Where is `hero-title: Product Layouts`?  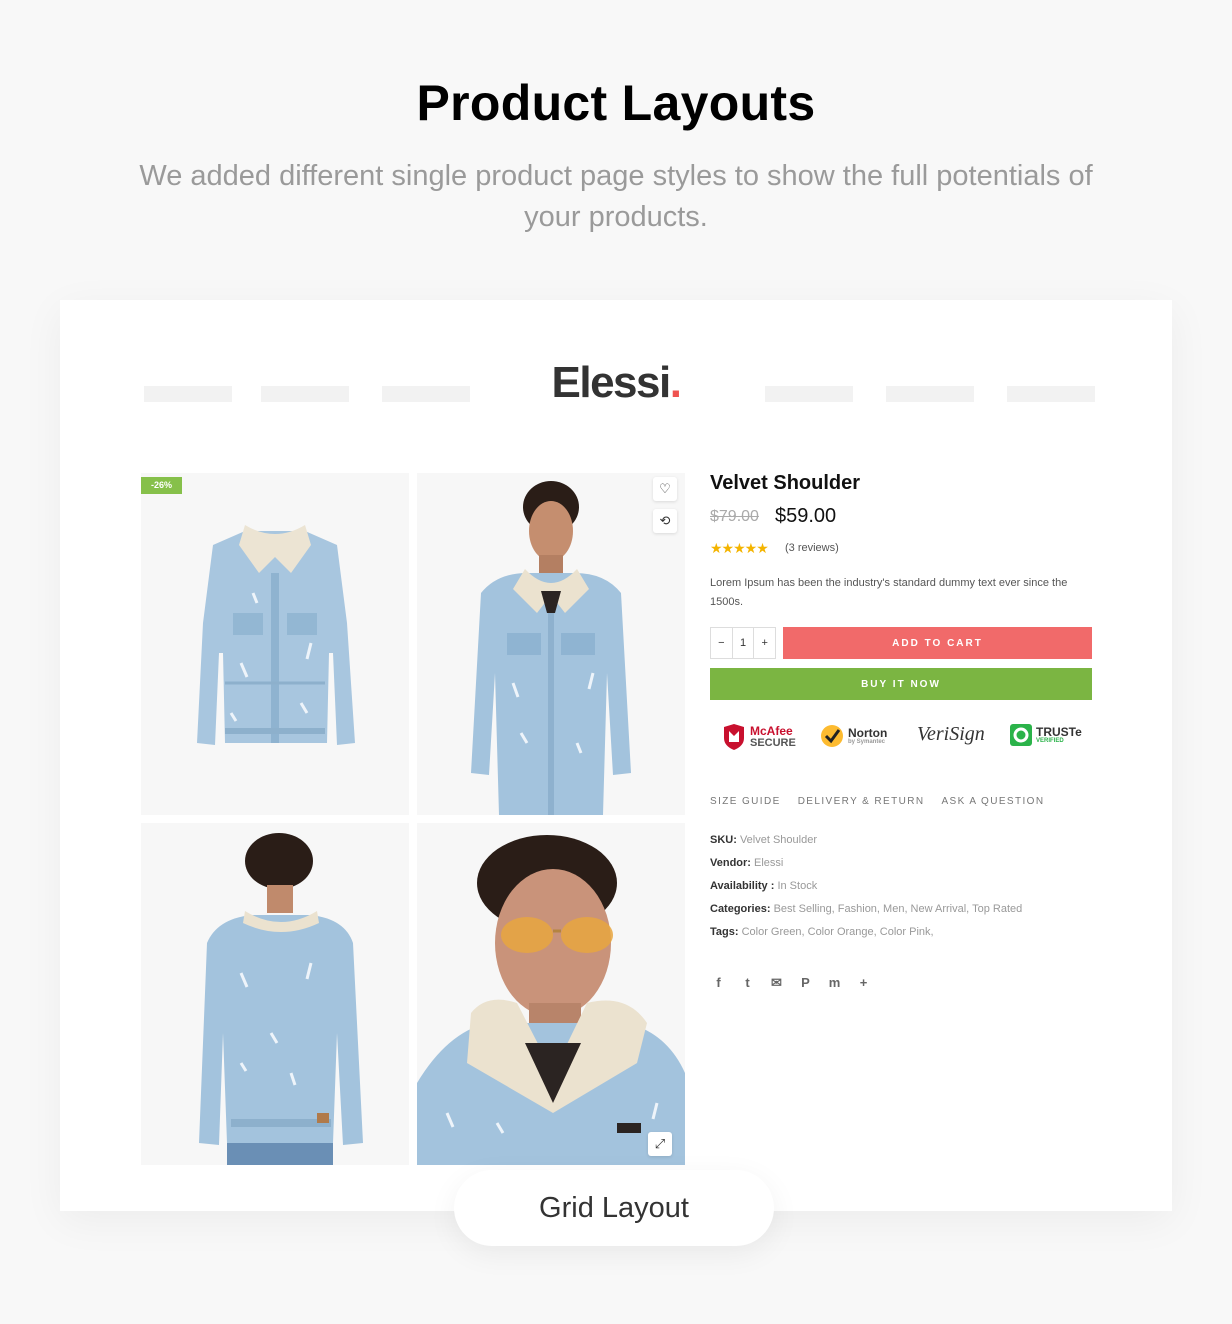 hero-title: Product Layouts is located at coordinates (616, 103).